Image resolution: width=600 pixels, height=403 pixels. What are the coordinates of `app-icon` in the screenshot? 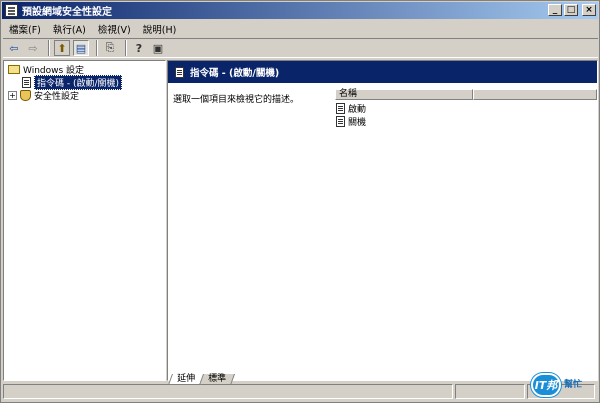 It's located at (11, 10).